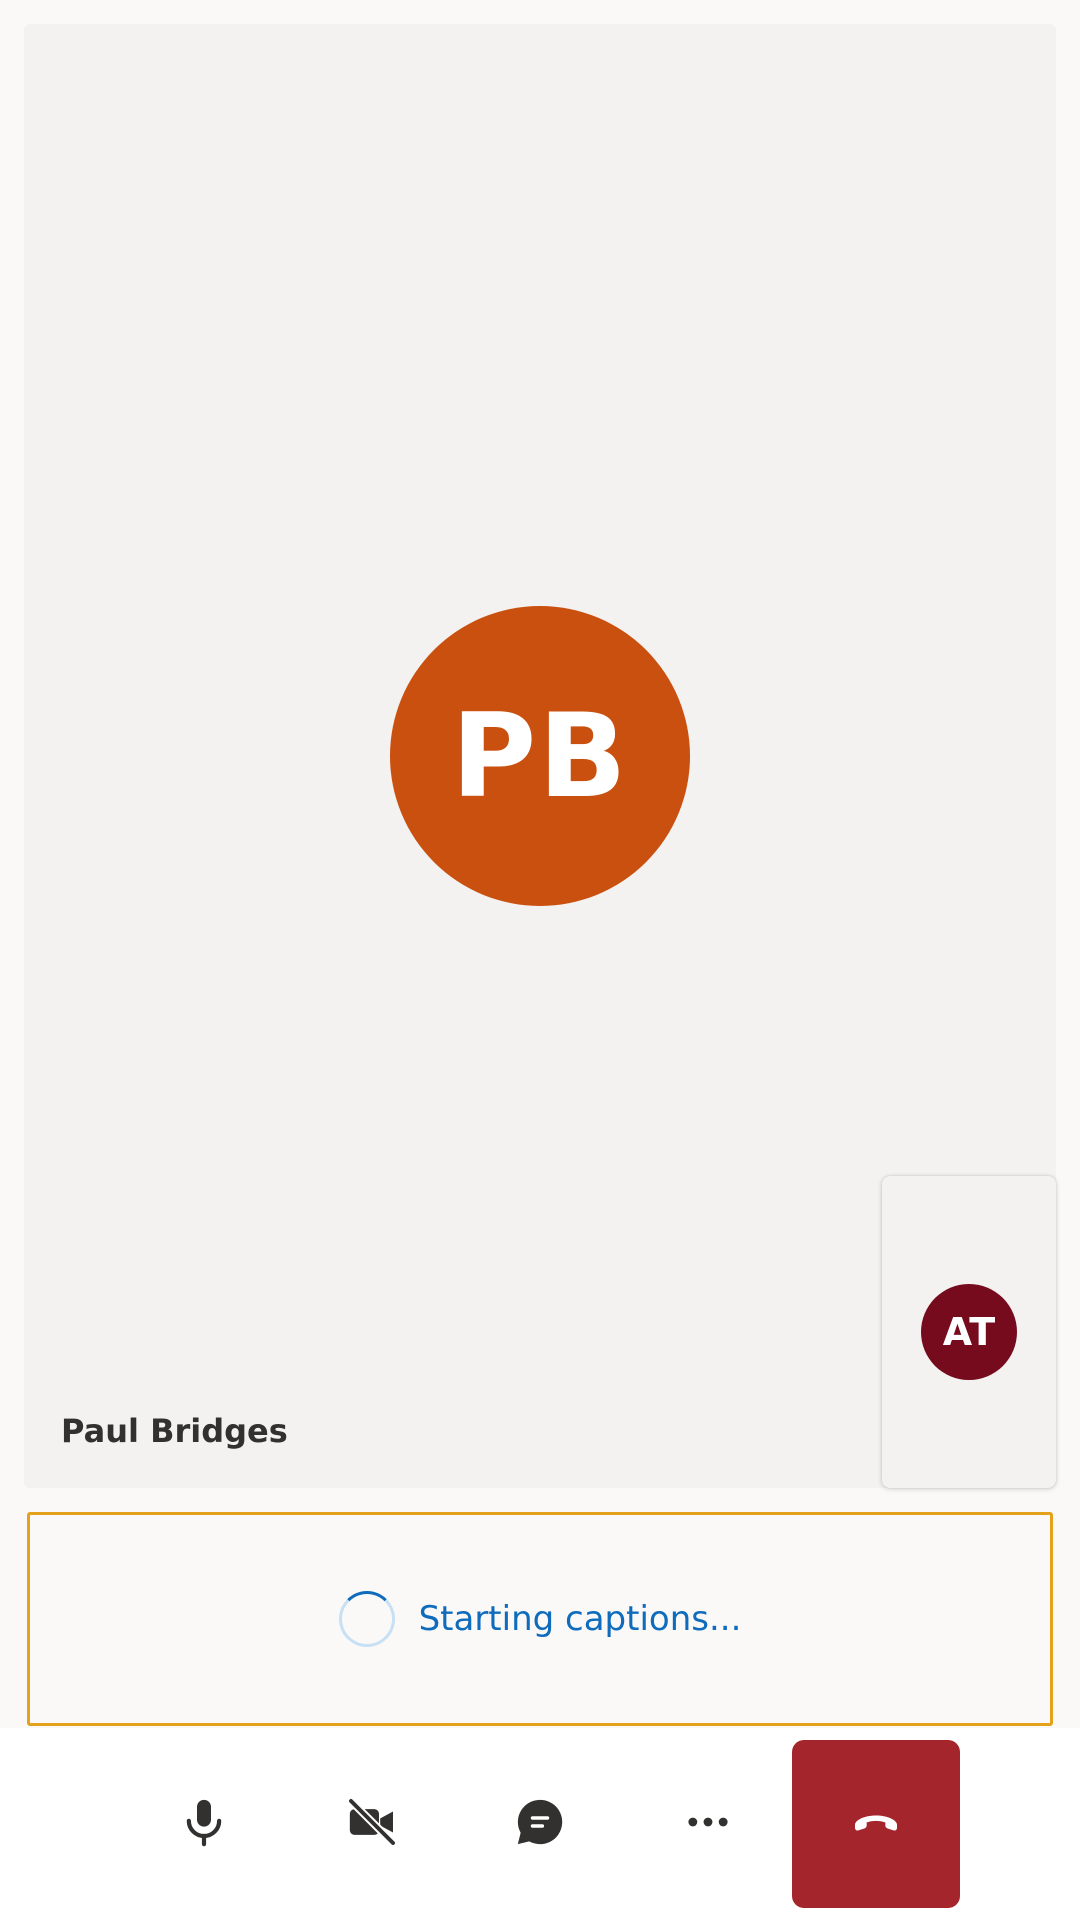 Image resolution: width=1080 pixels, height=1920 pixels. I want to click on more-options-button, so click(708, 1824).